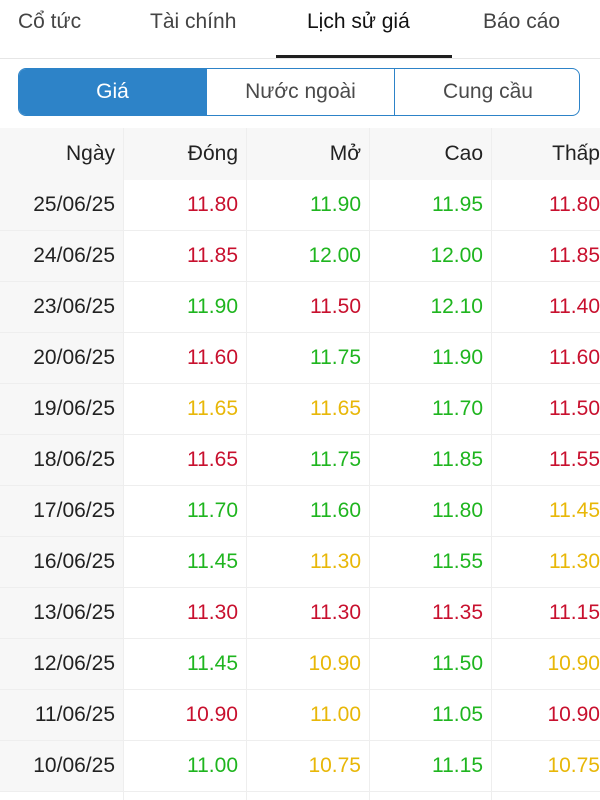 The width and height of the screenshot is (600, 800). Describe the element at coordinates (364, 56) in the screenshot. I see `active-tab-indicator` at that location.